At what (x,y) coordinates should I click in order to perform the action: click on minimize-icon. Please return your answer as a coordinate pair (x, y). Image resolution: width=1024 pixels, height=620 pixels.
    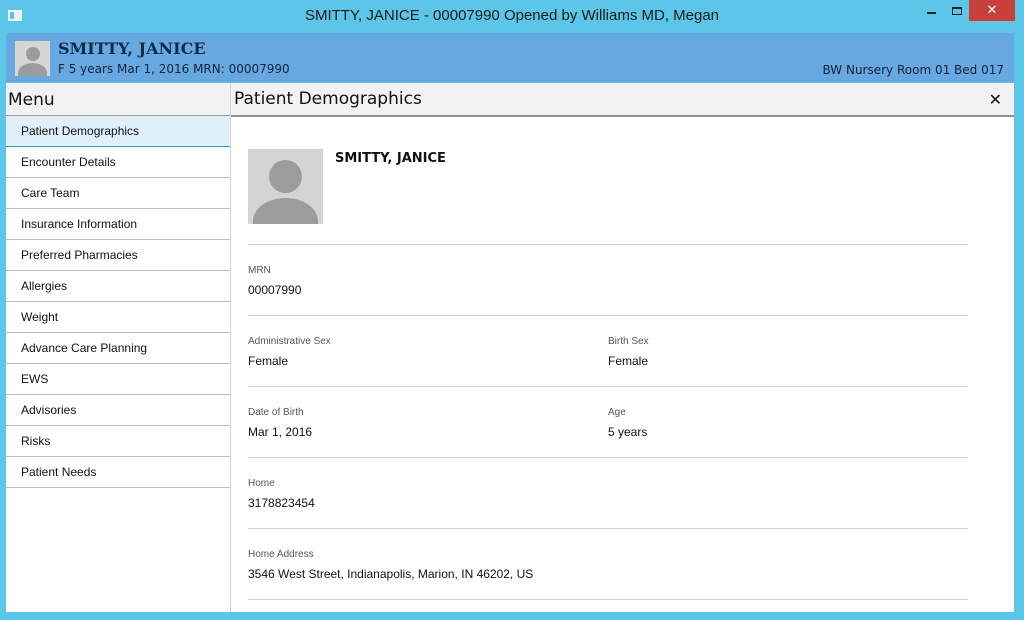
    Looking at the image, I should click on (931, 12).